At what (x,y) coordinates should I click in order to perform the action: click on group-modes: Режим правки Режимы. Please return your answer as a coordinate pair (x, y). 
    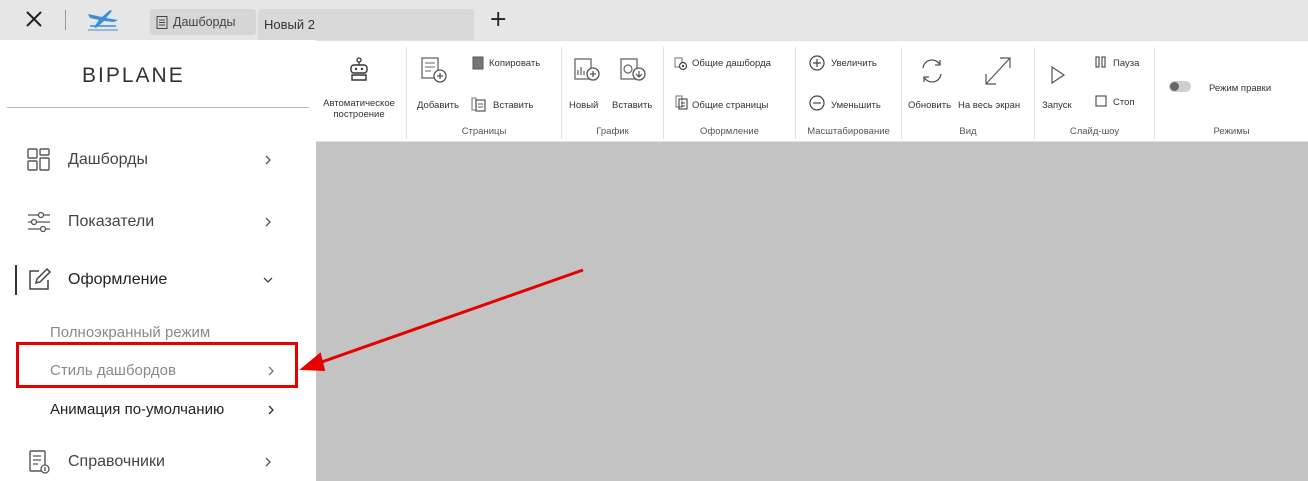
    Looking at the image, I should click on (1231, 93).